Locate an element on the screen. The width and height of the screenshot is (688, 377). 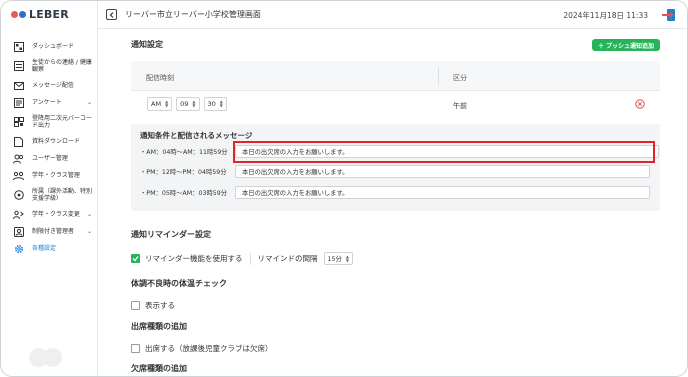
sidebar-item-contact: 生徒からの連絡 / 健康観察 is located at coordinates (49, 66).